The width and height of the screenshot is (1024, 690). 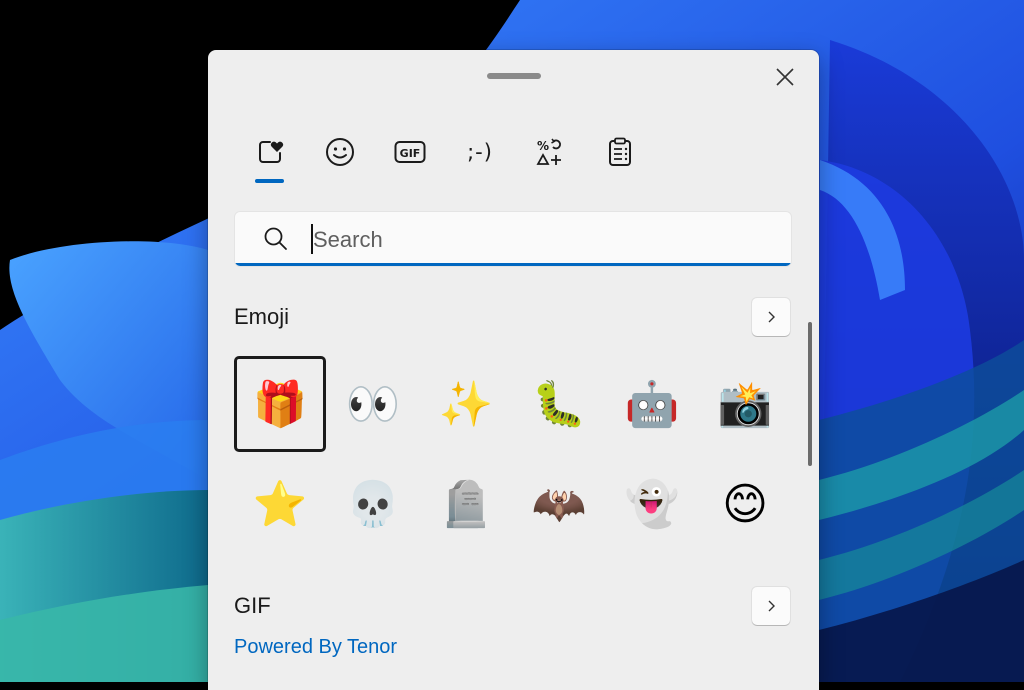 I want to click on emoji-camera-with-flash: 📸, so click(x=745, y=404).